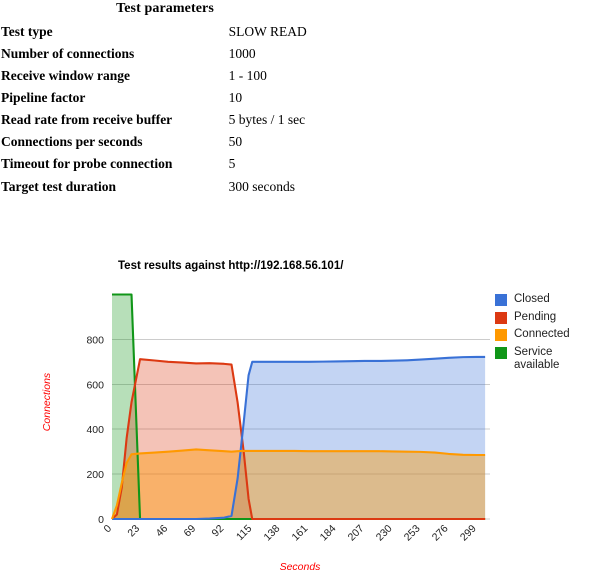 The image size is (600, 583). Describe the element at coordinates (328, 533) in the screenshot. I see `x-tick-label: 184` at that location.